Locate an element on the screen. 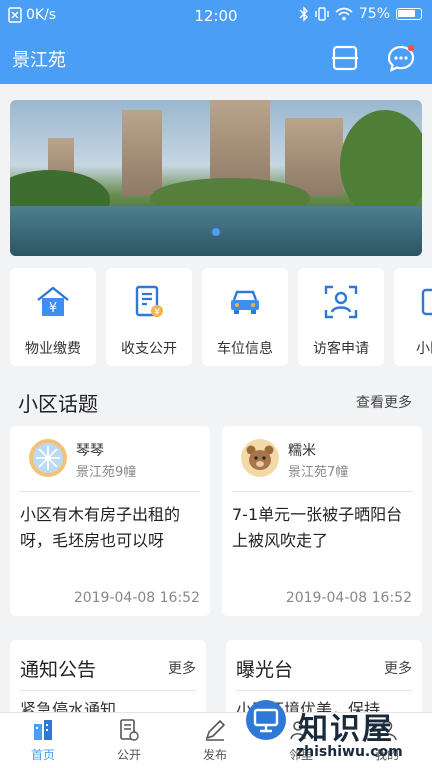  quick-action-property-fee: ¥ 物业缴费 is located at coordinates (53, 317).